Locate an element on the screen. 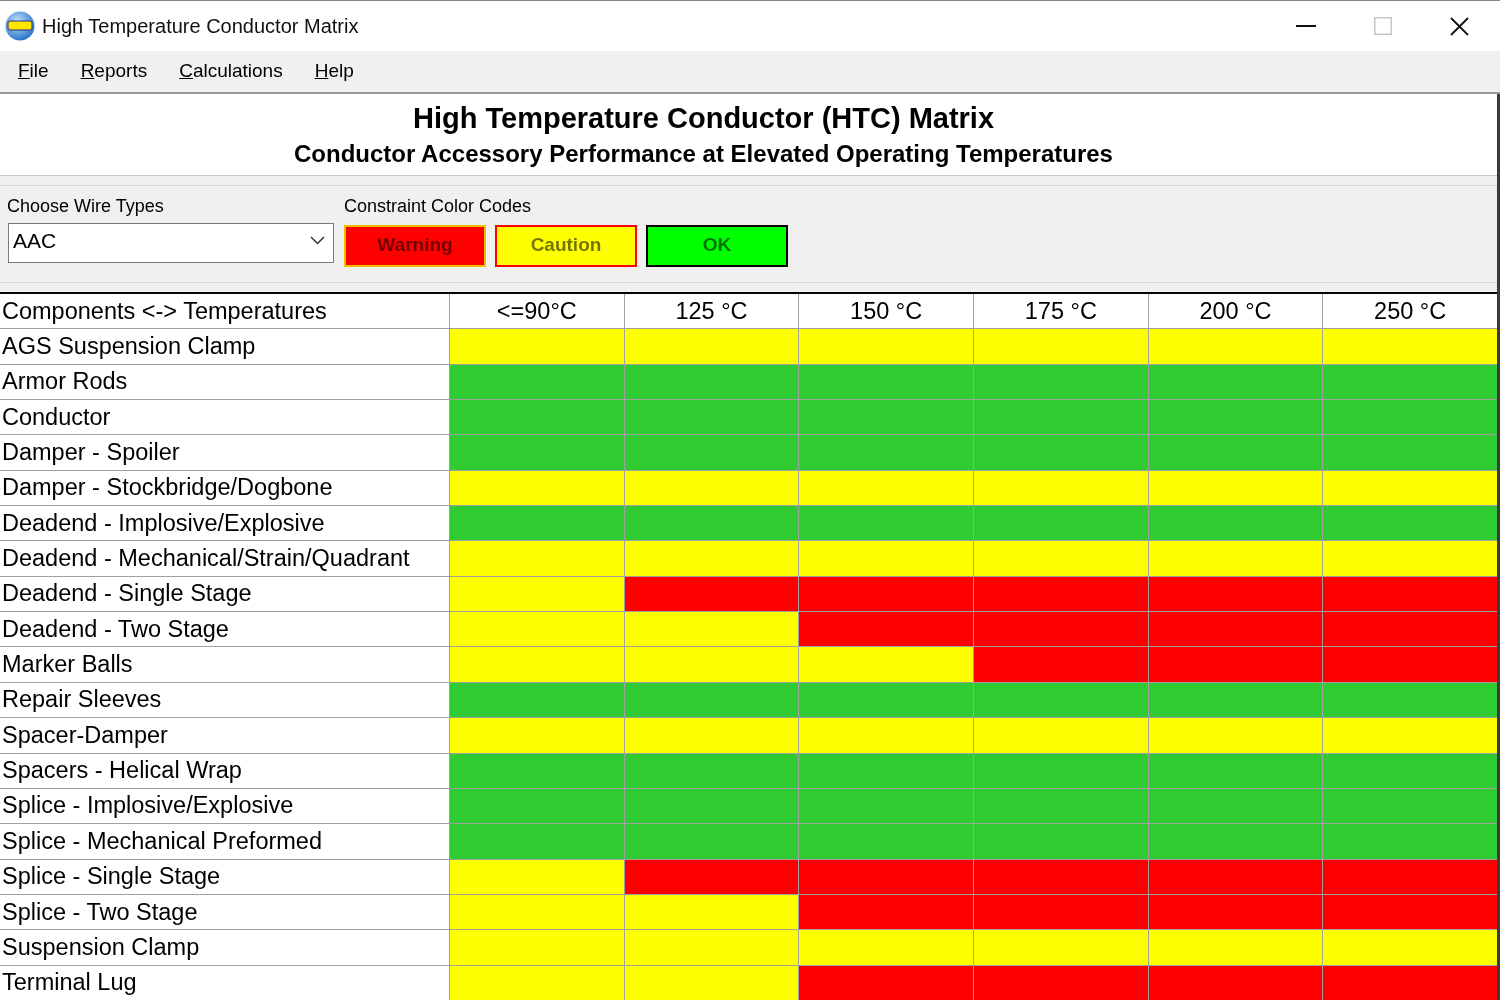 The width and height of the screenshot is (1500, 1000). menu-item: File is located at coordinates (33, 71).